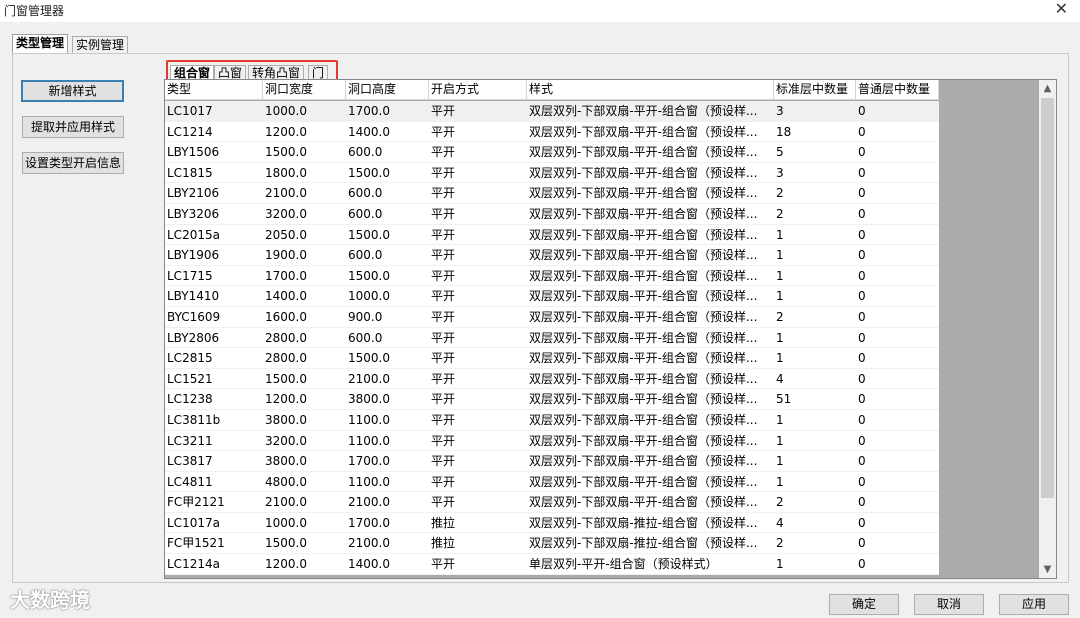 Image resolution: width=1080 pixels, height=618 pixels. Describe the element at coordinates (73, 163) in the screenshot. I see `set-type-opening-info-button: 设置类型开启信息` at that location.